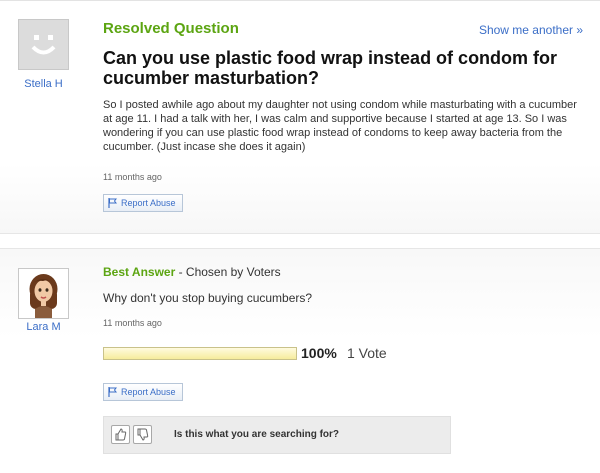  I want to click on show-me-another-link: Show me another », so click(531, 30).